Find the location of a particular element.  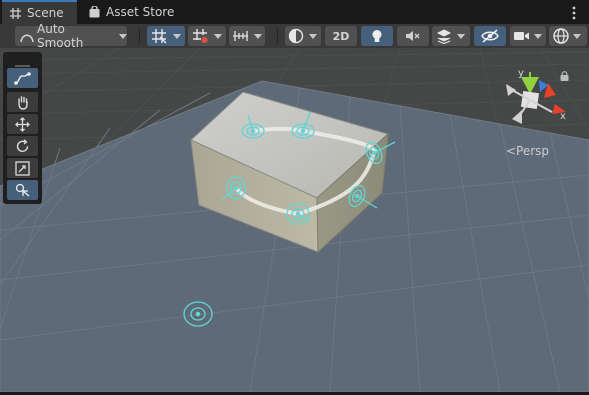

tab-asset-store: Asset Store is located at coordinates (129, 12).